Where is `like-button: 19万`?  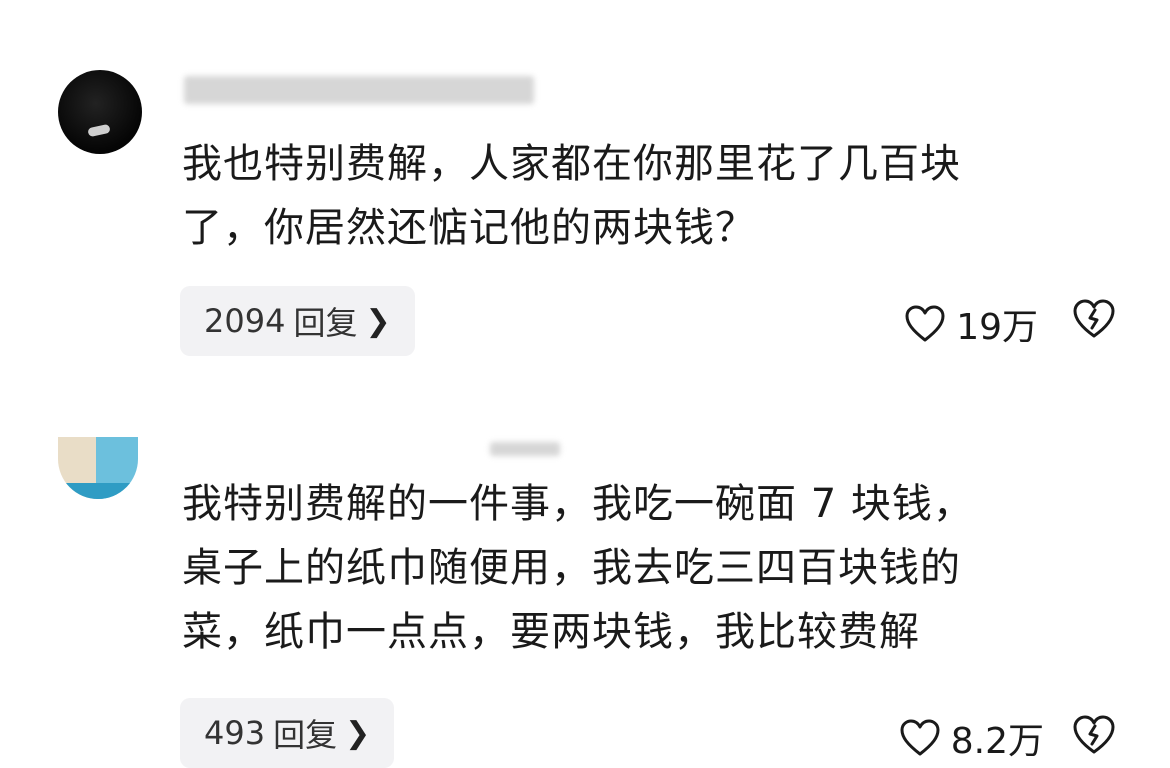 like-button: 19万 is located at coordinates (971, 324).